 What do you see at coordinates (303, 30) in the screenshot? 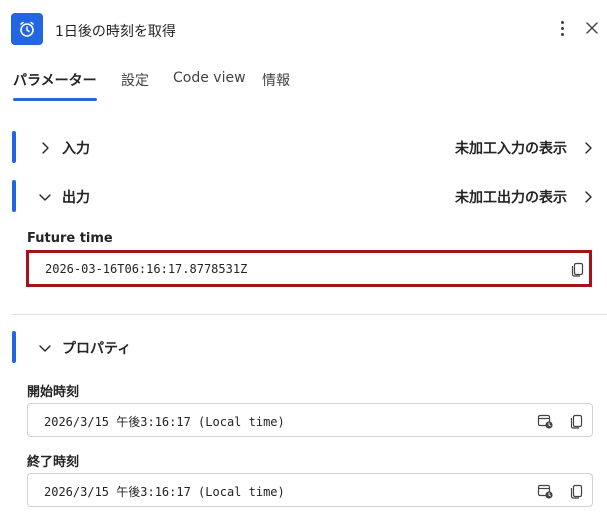
I see `panel-header: 1日後の時刻を取得` at bounding box center [303, 30].